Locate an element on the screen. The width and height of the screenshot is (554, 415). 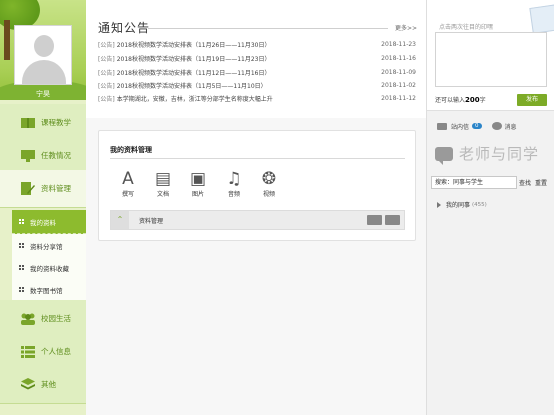
nav-resources-label: 资料管理 is located at coordinates (56, 188).